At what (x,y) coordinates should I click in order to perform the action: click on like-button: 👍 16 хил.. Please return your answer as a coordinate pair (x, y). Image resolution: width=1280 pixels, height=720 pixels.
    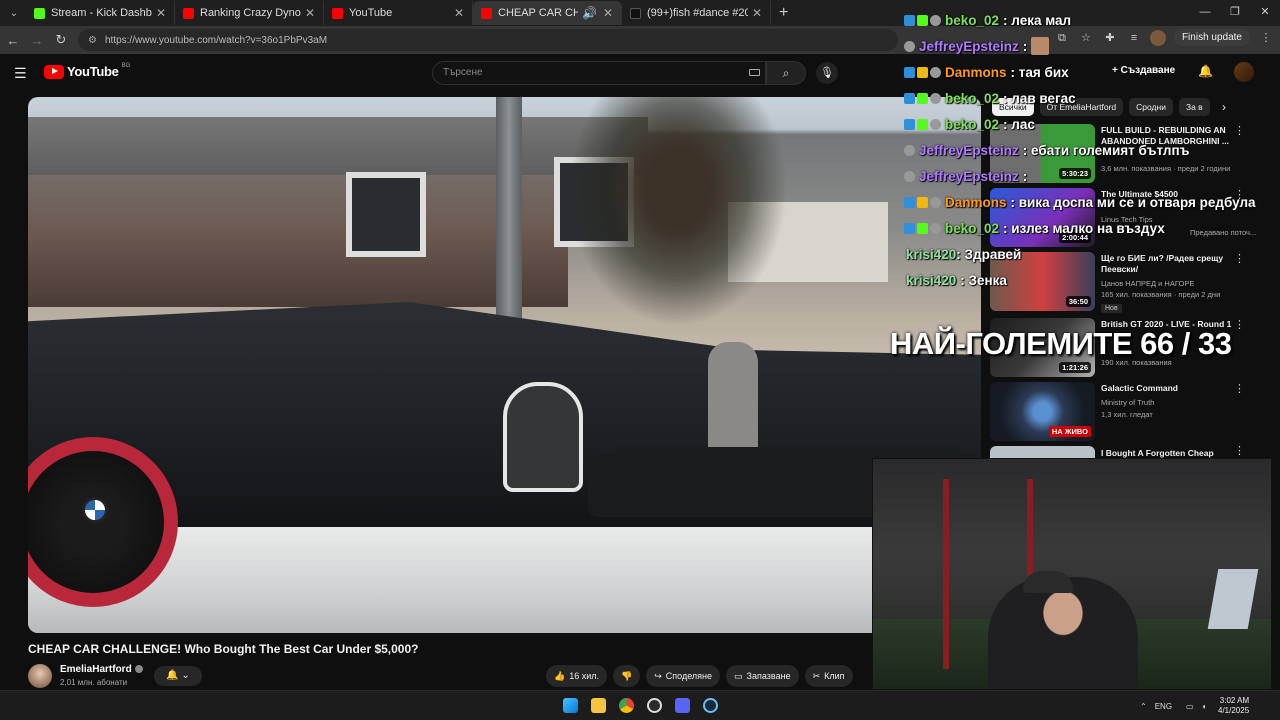
    Looking at the image, I should click on (577, 676).